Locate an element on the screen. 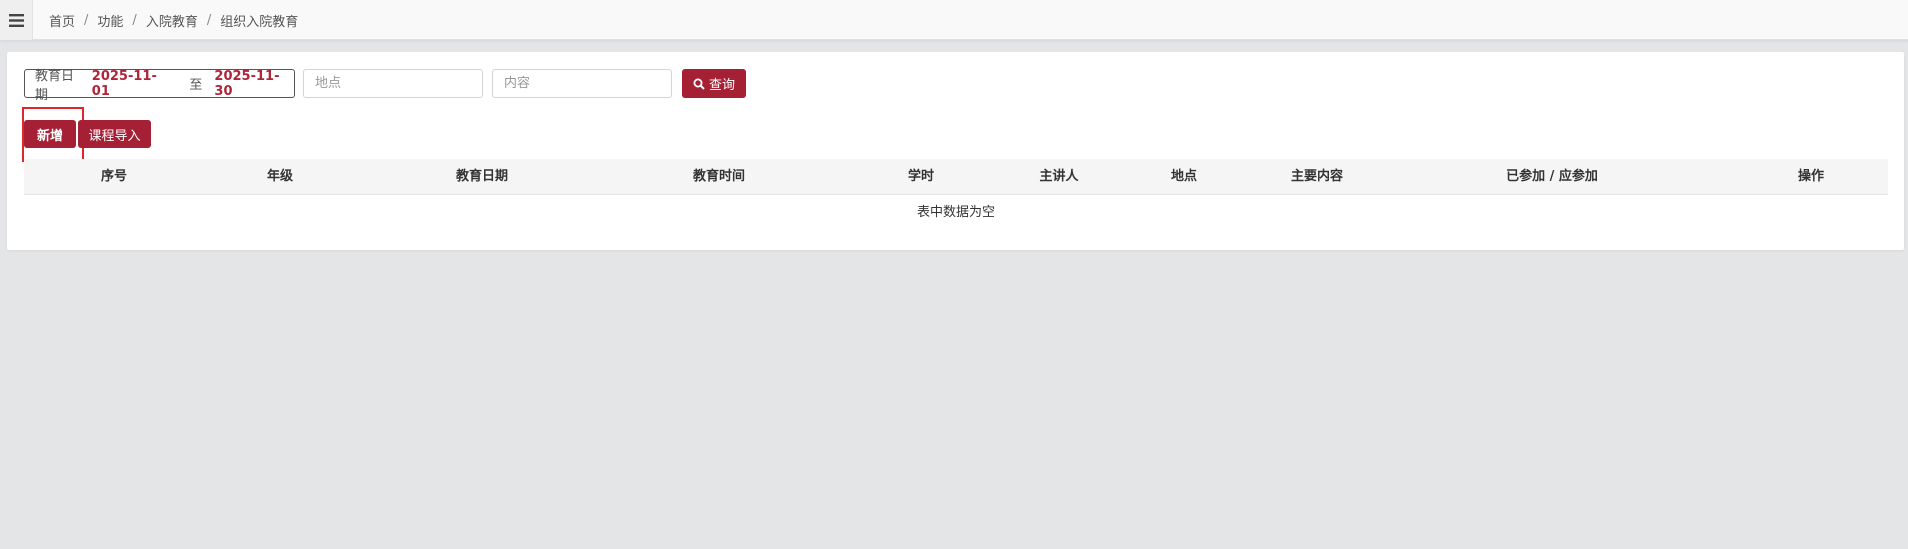 The width and height of the screenshot is (1908, 549). breadcrumb: 首页 / 功能 / 入院教育 / 组织入院教育 is located at coordinates (173, 20).